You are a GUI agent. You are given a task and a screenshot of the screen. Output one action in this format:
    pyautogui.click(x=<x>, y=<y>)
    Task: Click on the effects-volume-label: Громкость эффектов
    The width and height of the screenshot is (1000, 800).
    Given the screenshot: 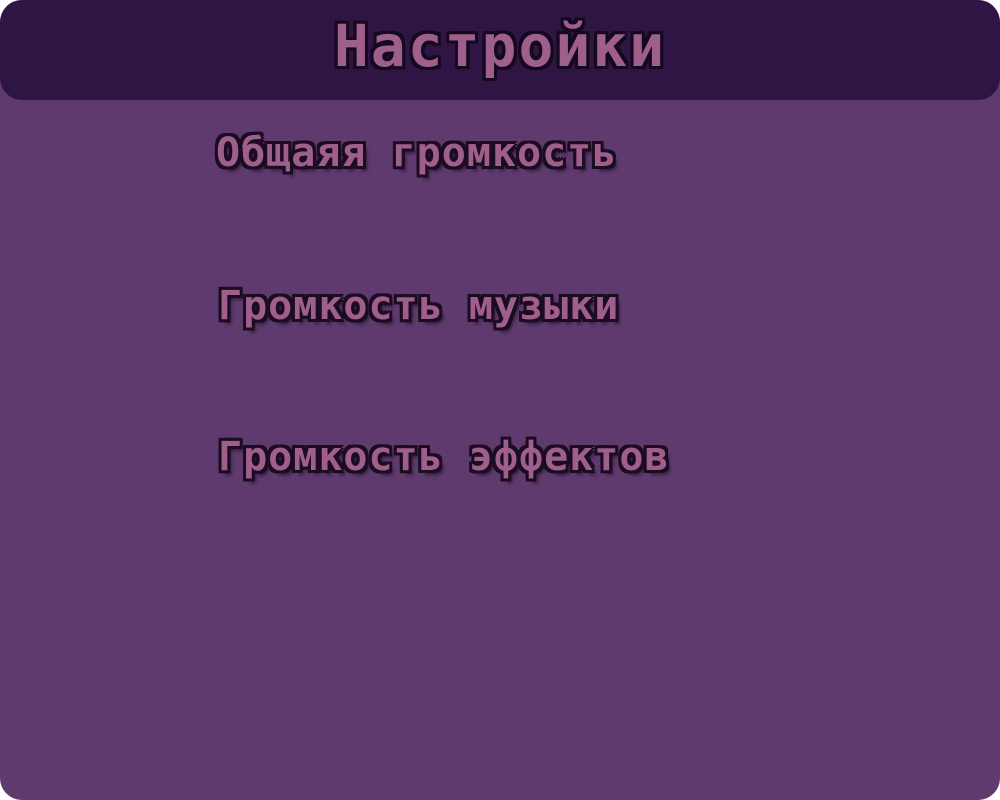 What is the action you would take?
    pyautogui.click(x=444, y=457)
    